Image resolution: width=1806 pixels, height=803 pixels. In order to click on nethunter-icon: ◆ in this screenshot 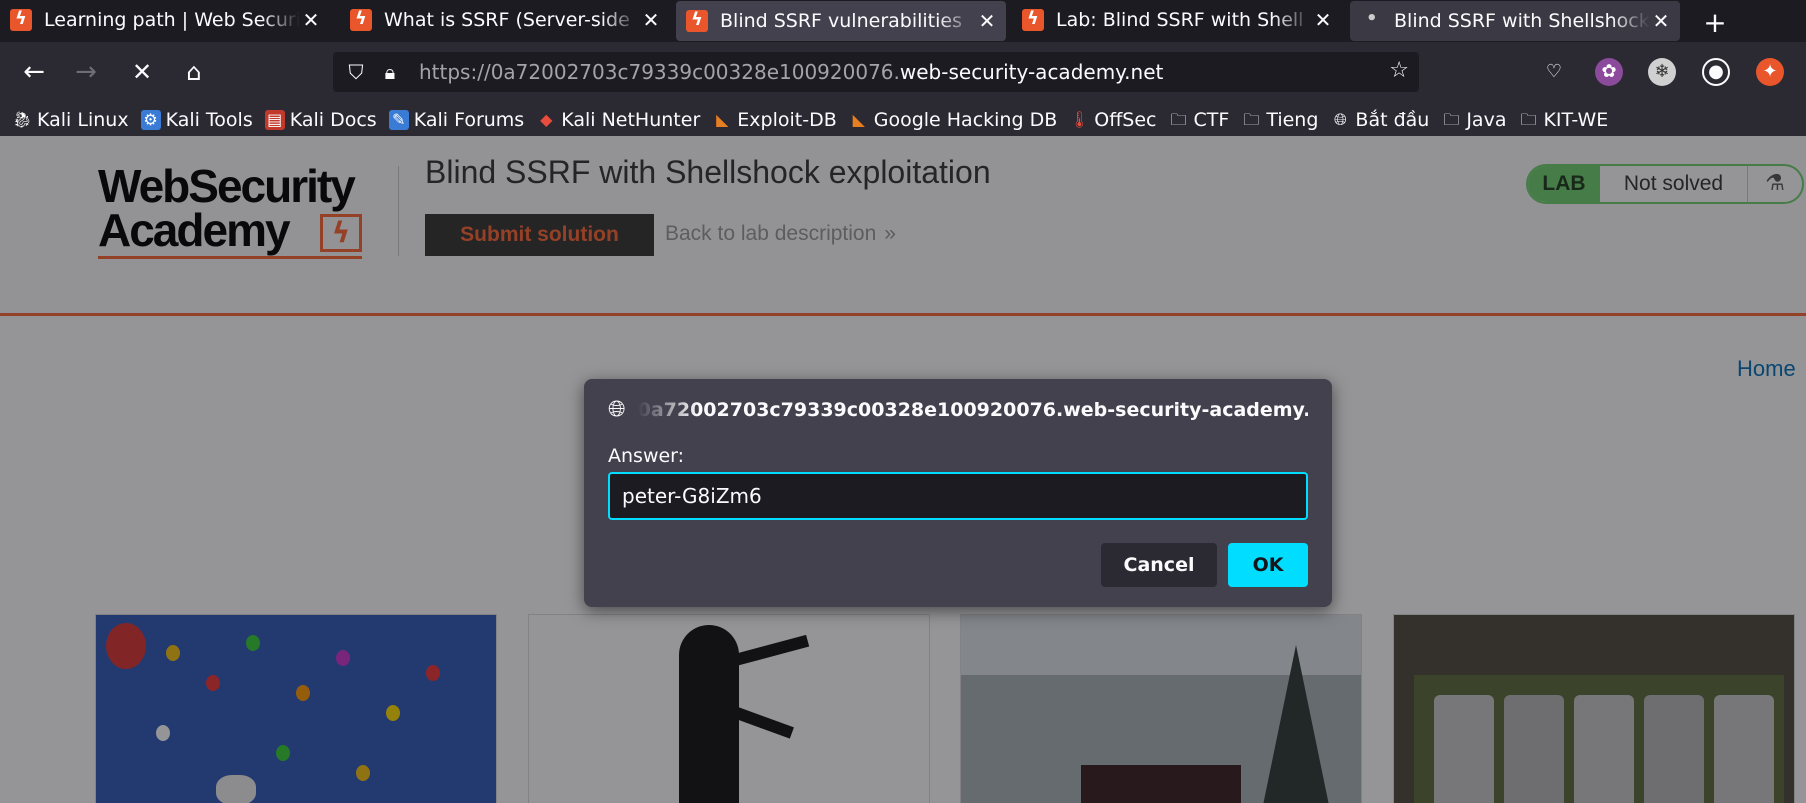, I will do `click(546, 119)`.